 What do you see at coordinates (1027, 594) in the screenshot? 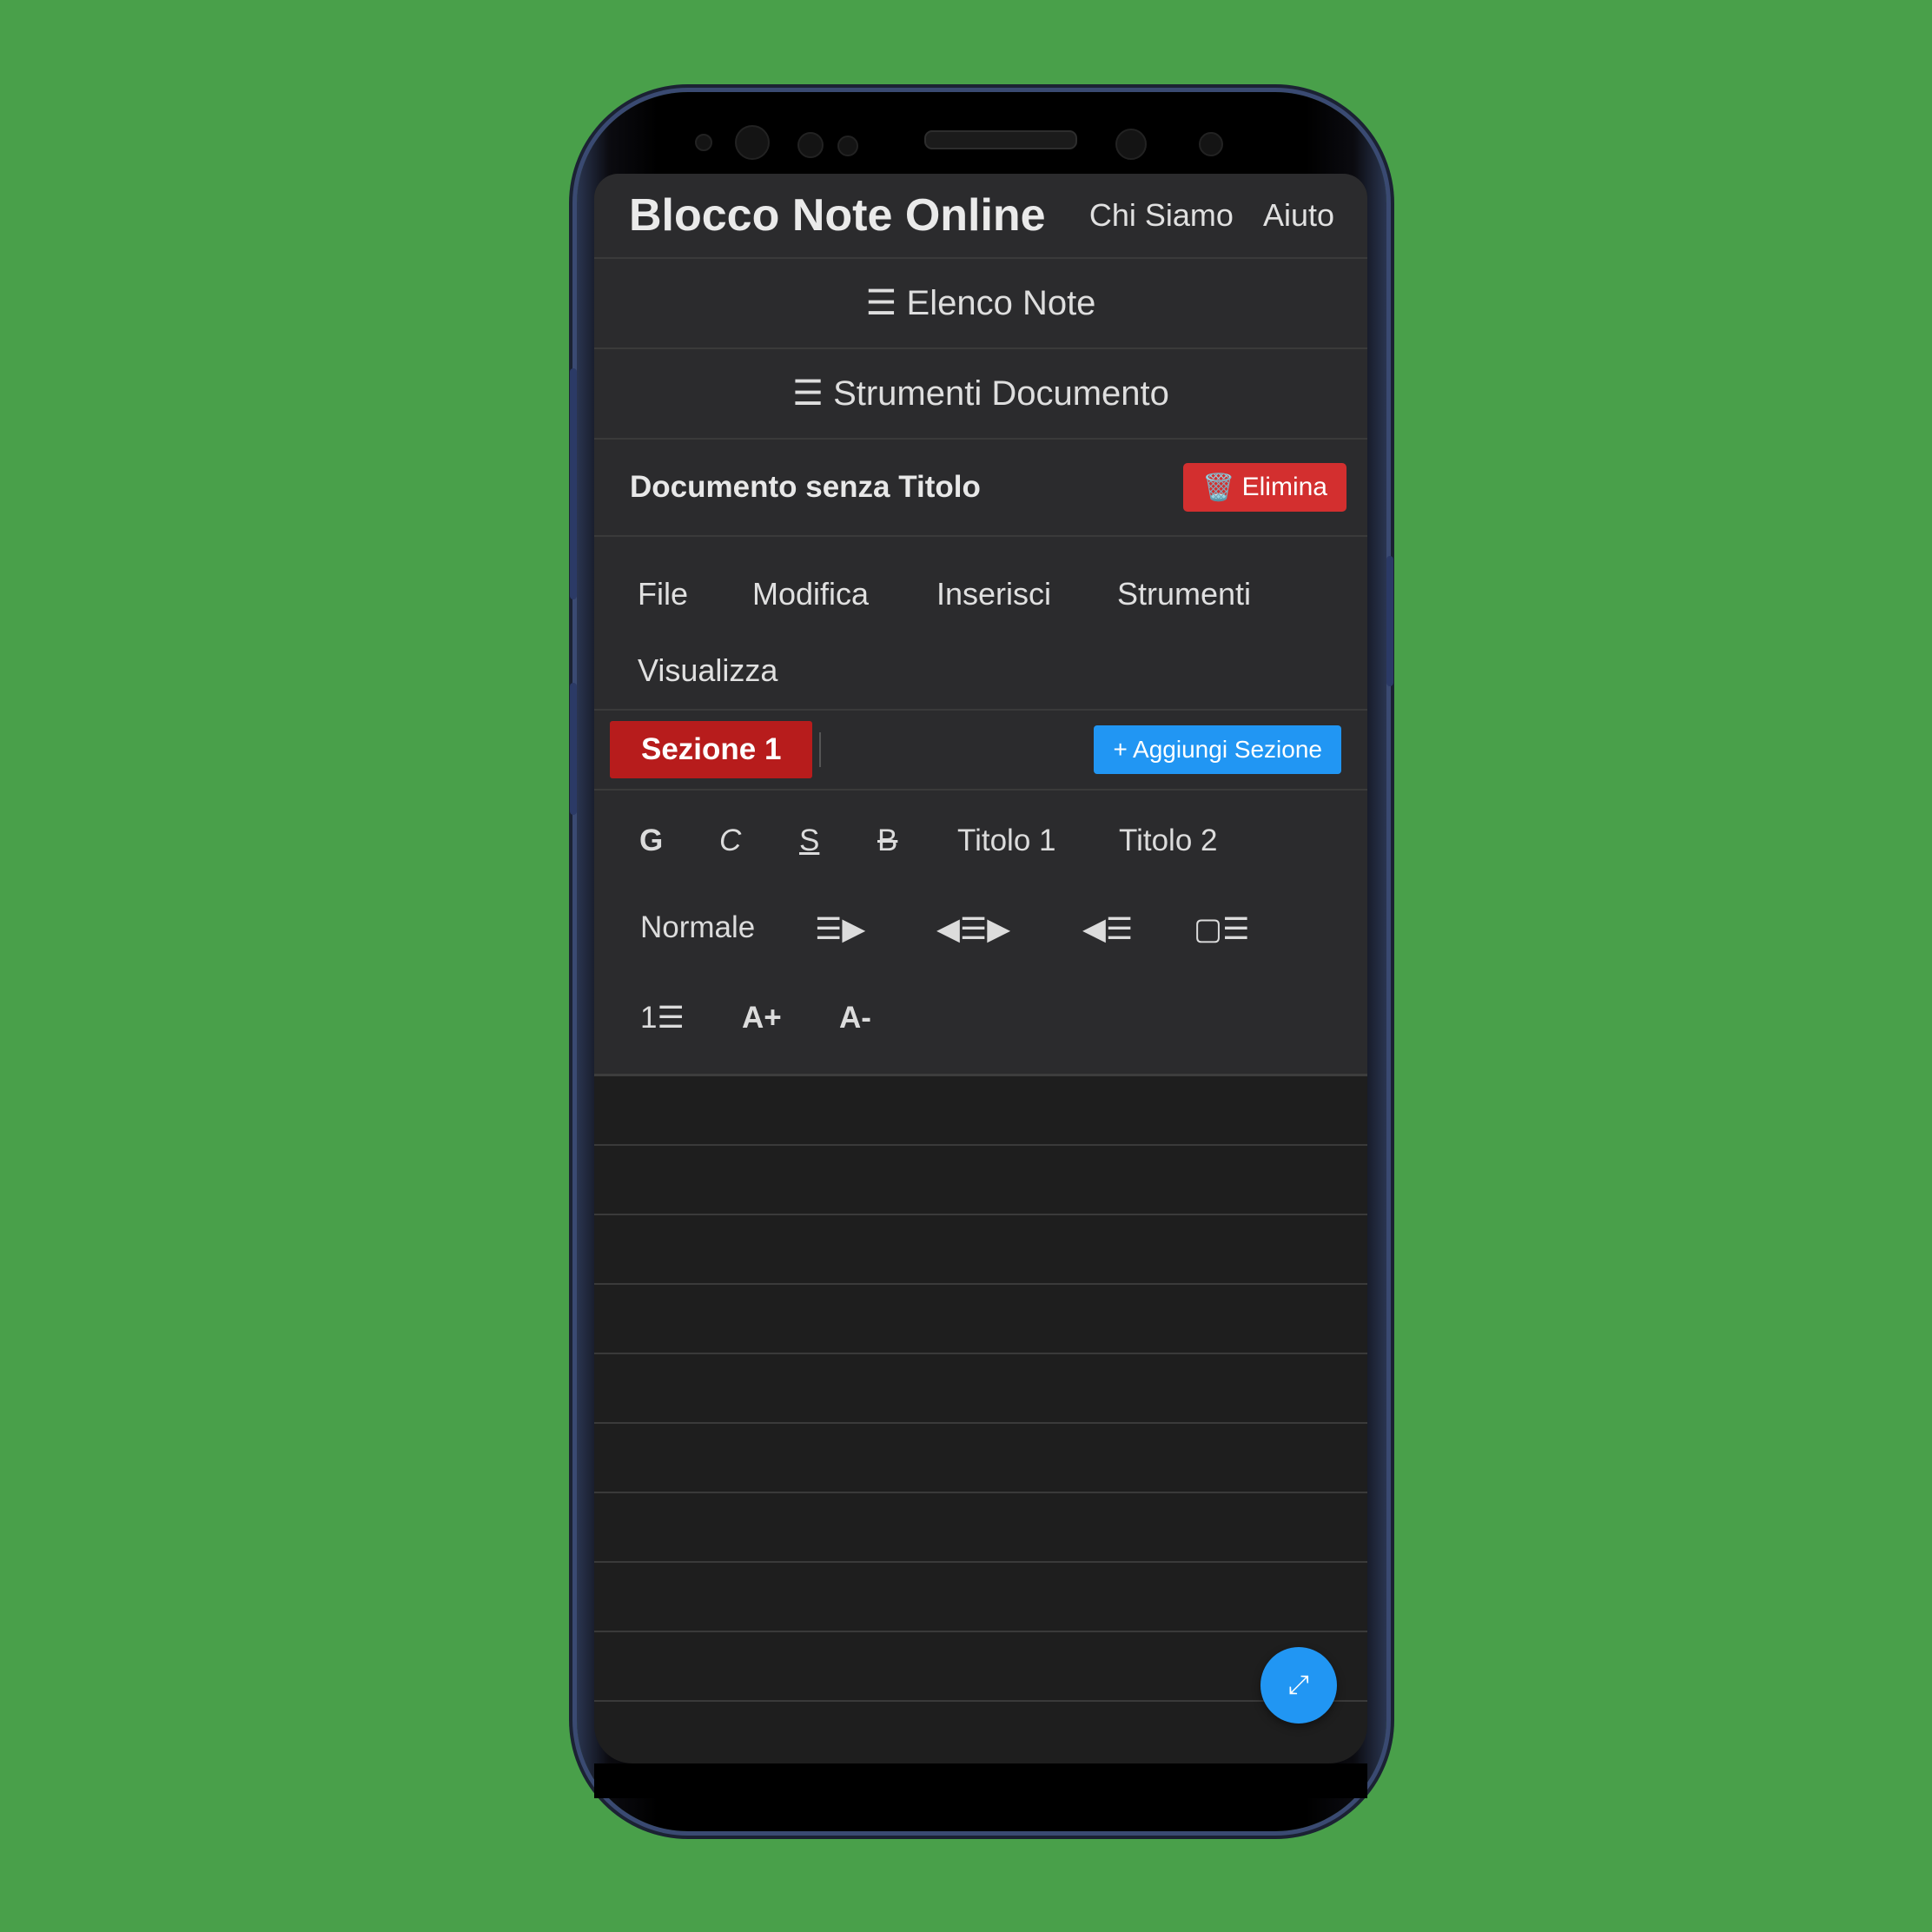
I see `menu-inserisci: Inserisci` at bounding box center [1027, 594].